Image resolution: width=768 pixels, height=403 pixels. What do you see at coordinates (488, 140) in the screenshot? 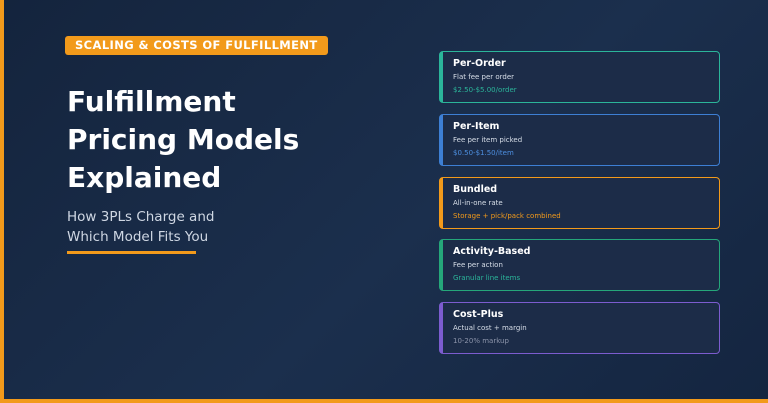
I see `card-description: Fee per item picked` at bounding box center [488, 140].